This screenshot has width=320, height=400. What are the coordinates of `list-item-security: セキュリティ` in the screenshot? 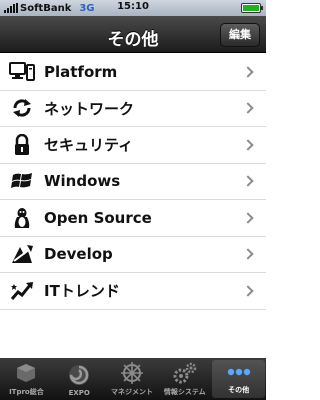 It's located at (133, 145).